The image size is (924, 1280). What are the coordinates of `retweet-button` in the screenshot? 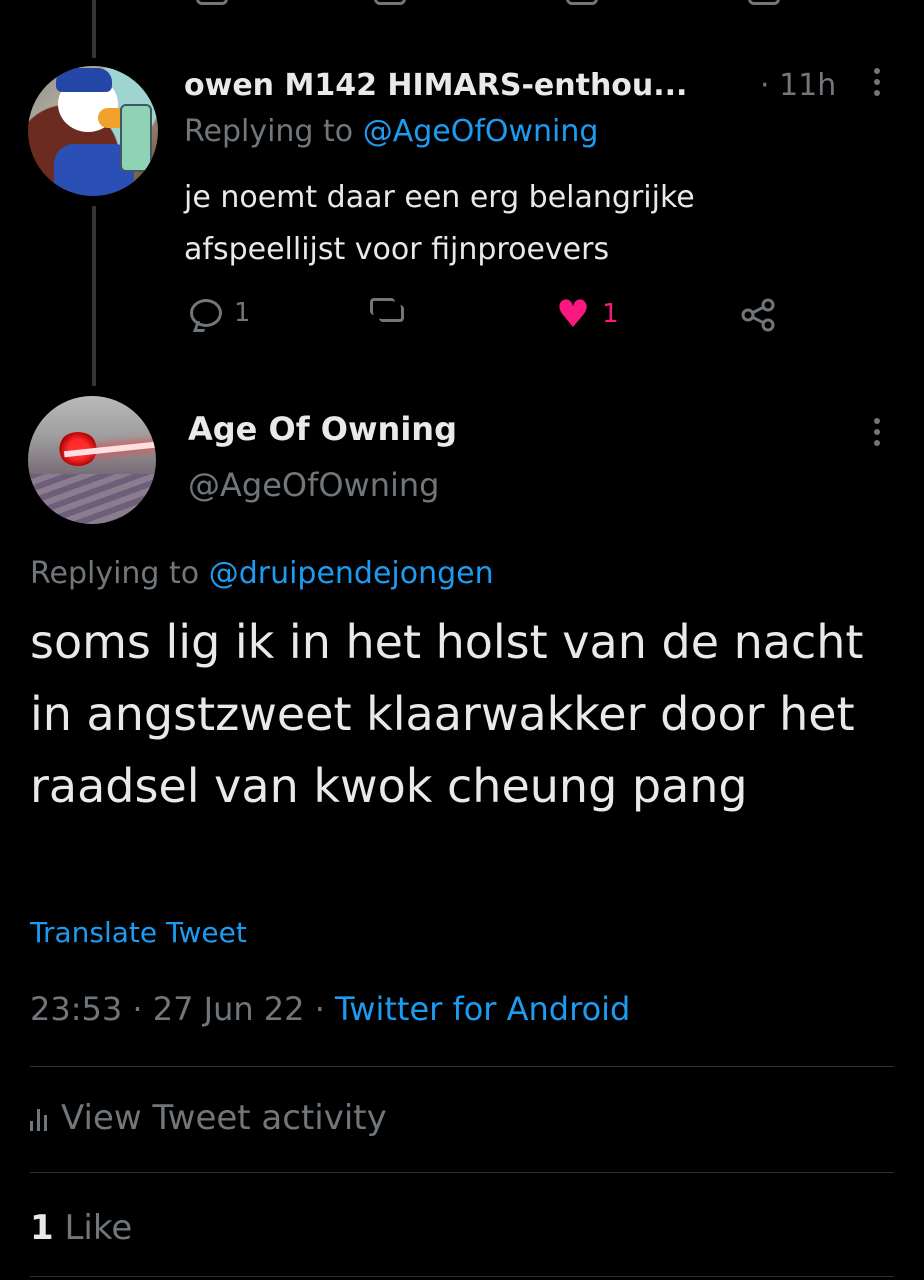 It's located at (387, 310).